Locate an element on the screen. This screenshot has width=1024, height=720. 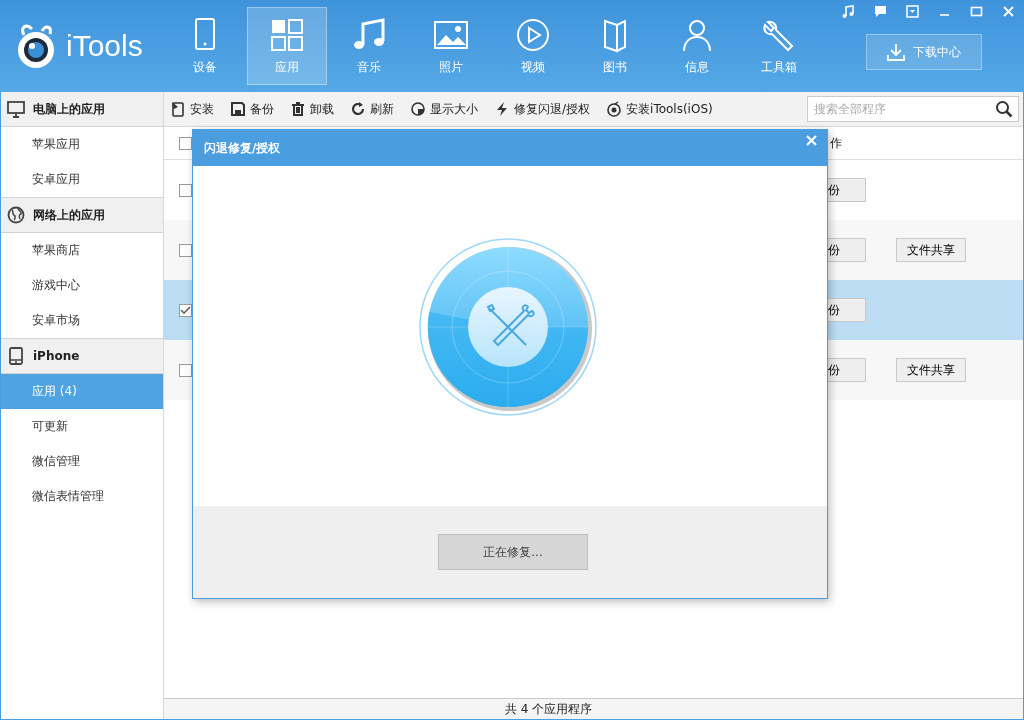
pie-icon is located at coordinates (418, 109).